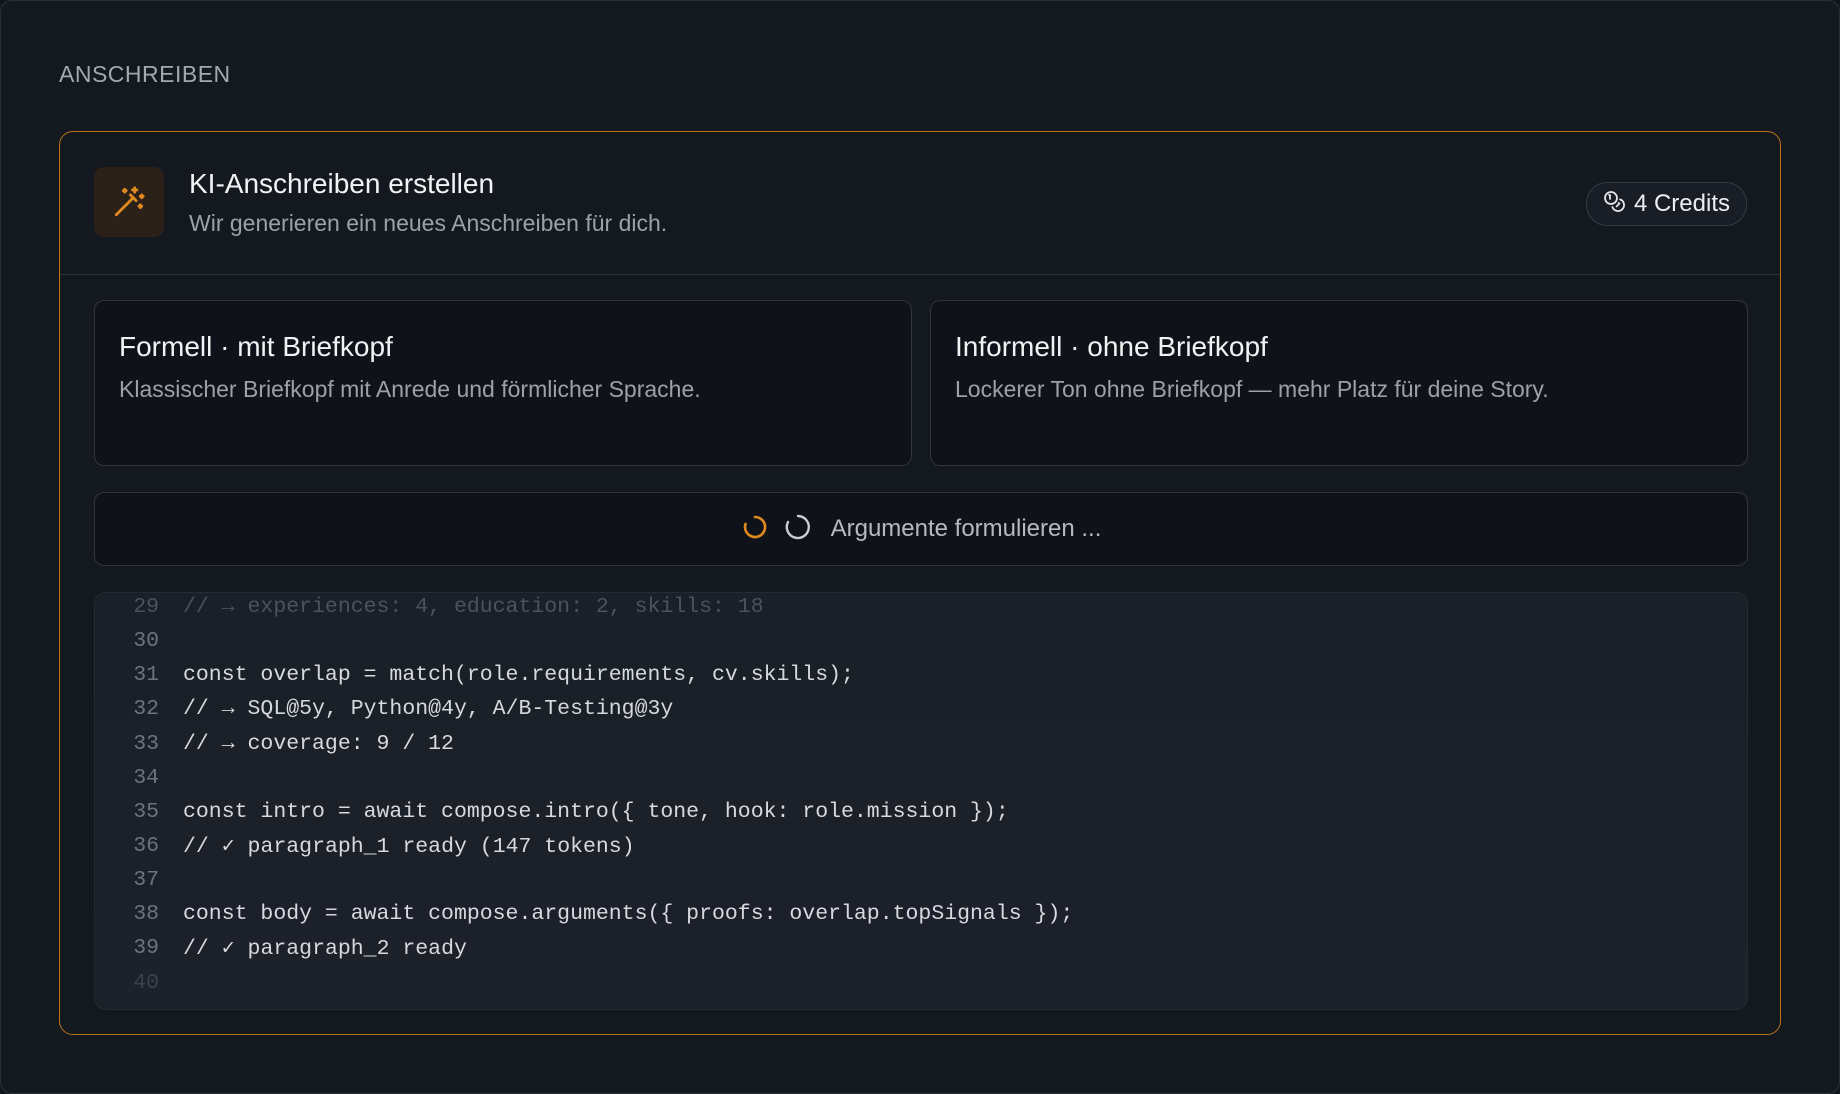 The height and width of the screenshot is (1094, 1840). I want to click on coins-icon, so click(1614, 204).